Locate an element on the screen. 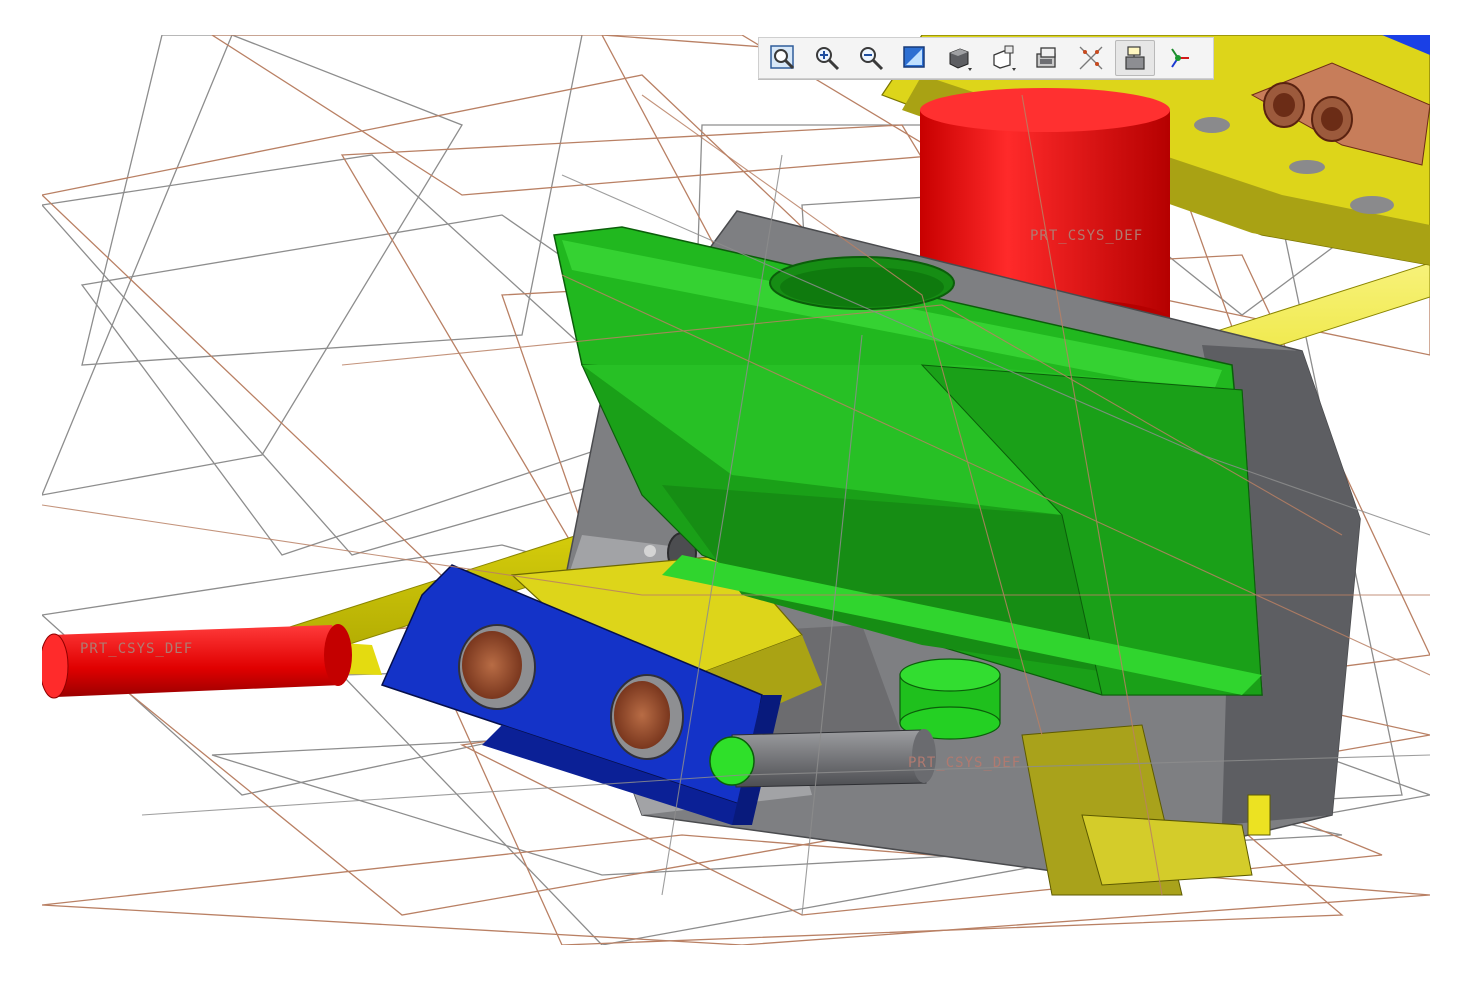 Image resolution: width=1470 pixels, height=986 pixels. zoom-out-button is located at coordinates (871, 58).